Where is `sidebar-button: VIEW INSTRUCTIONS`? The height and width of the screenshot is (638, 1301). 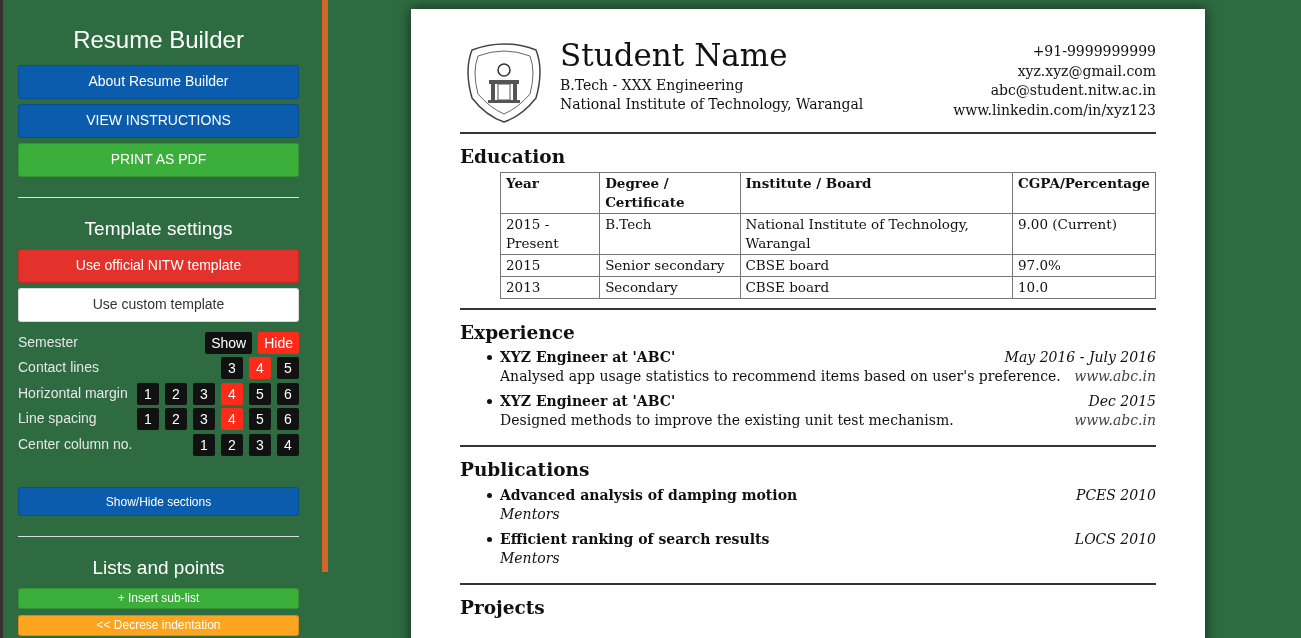 sidebar-button: VIEW INSTRUCTIONS is located at coordinates (158, 120).